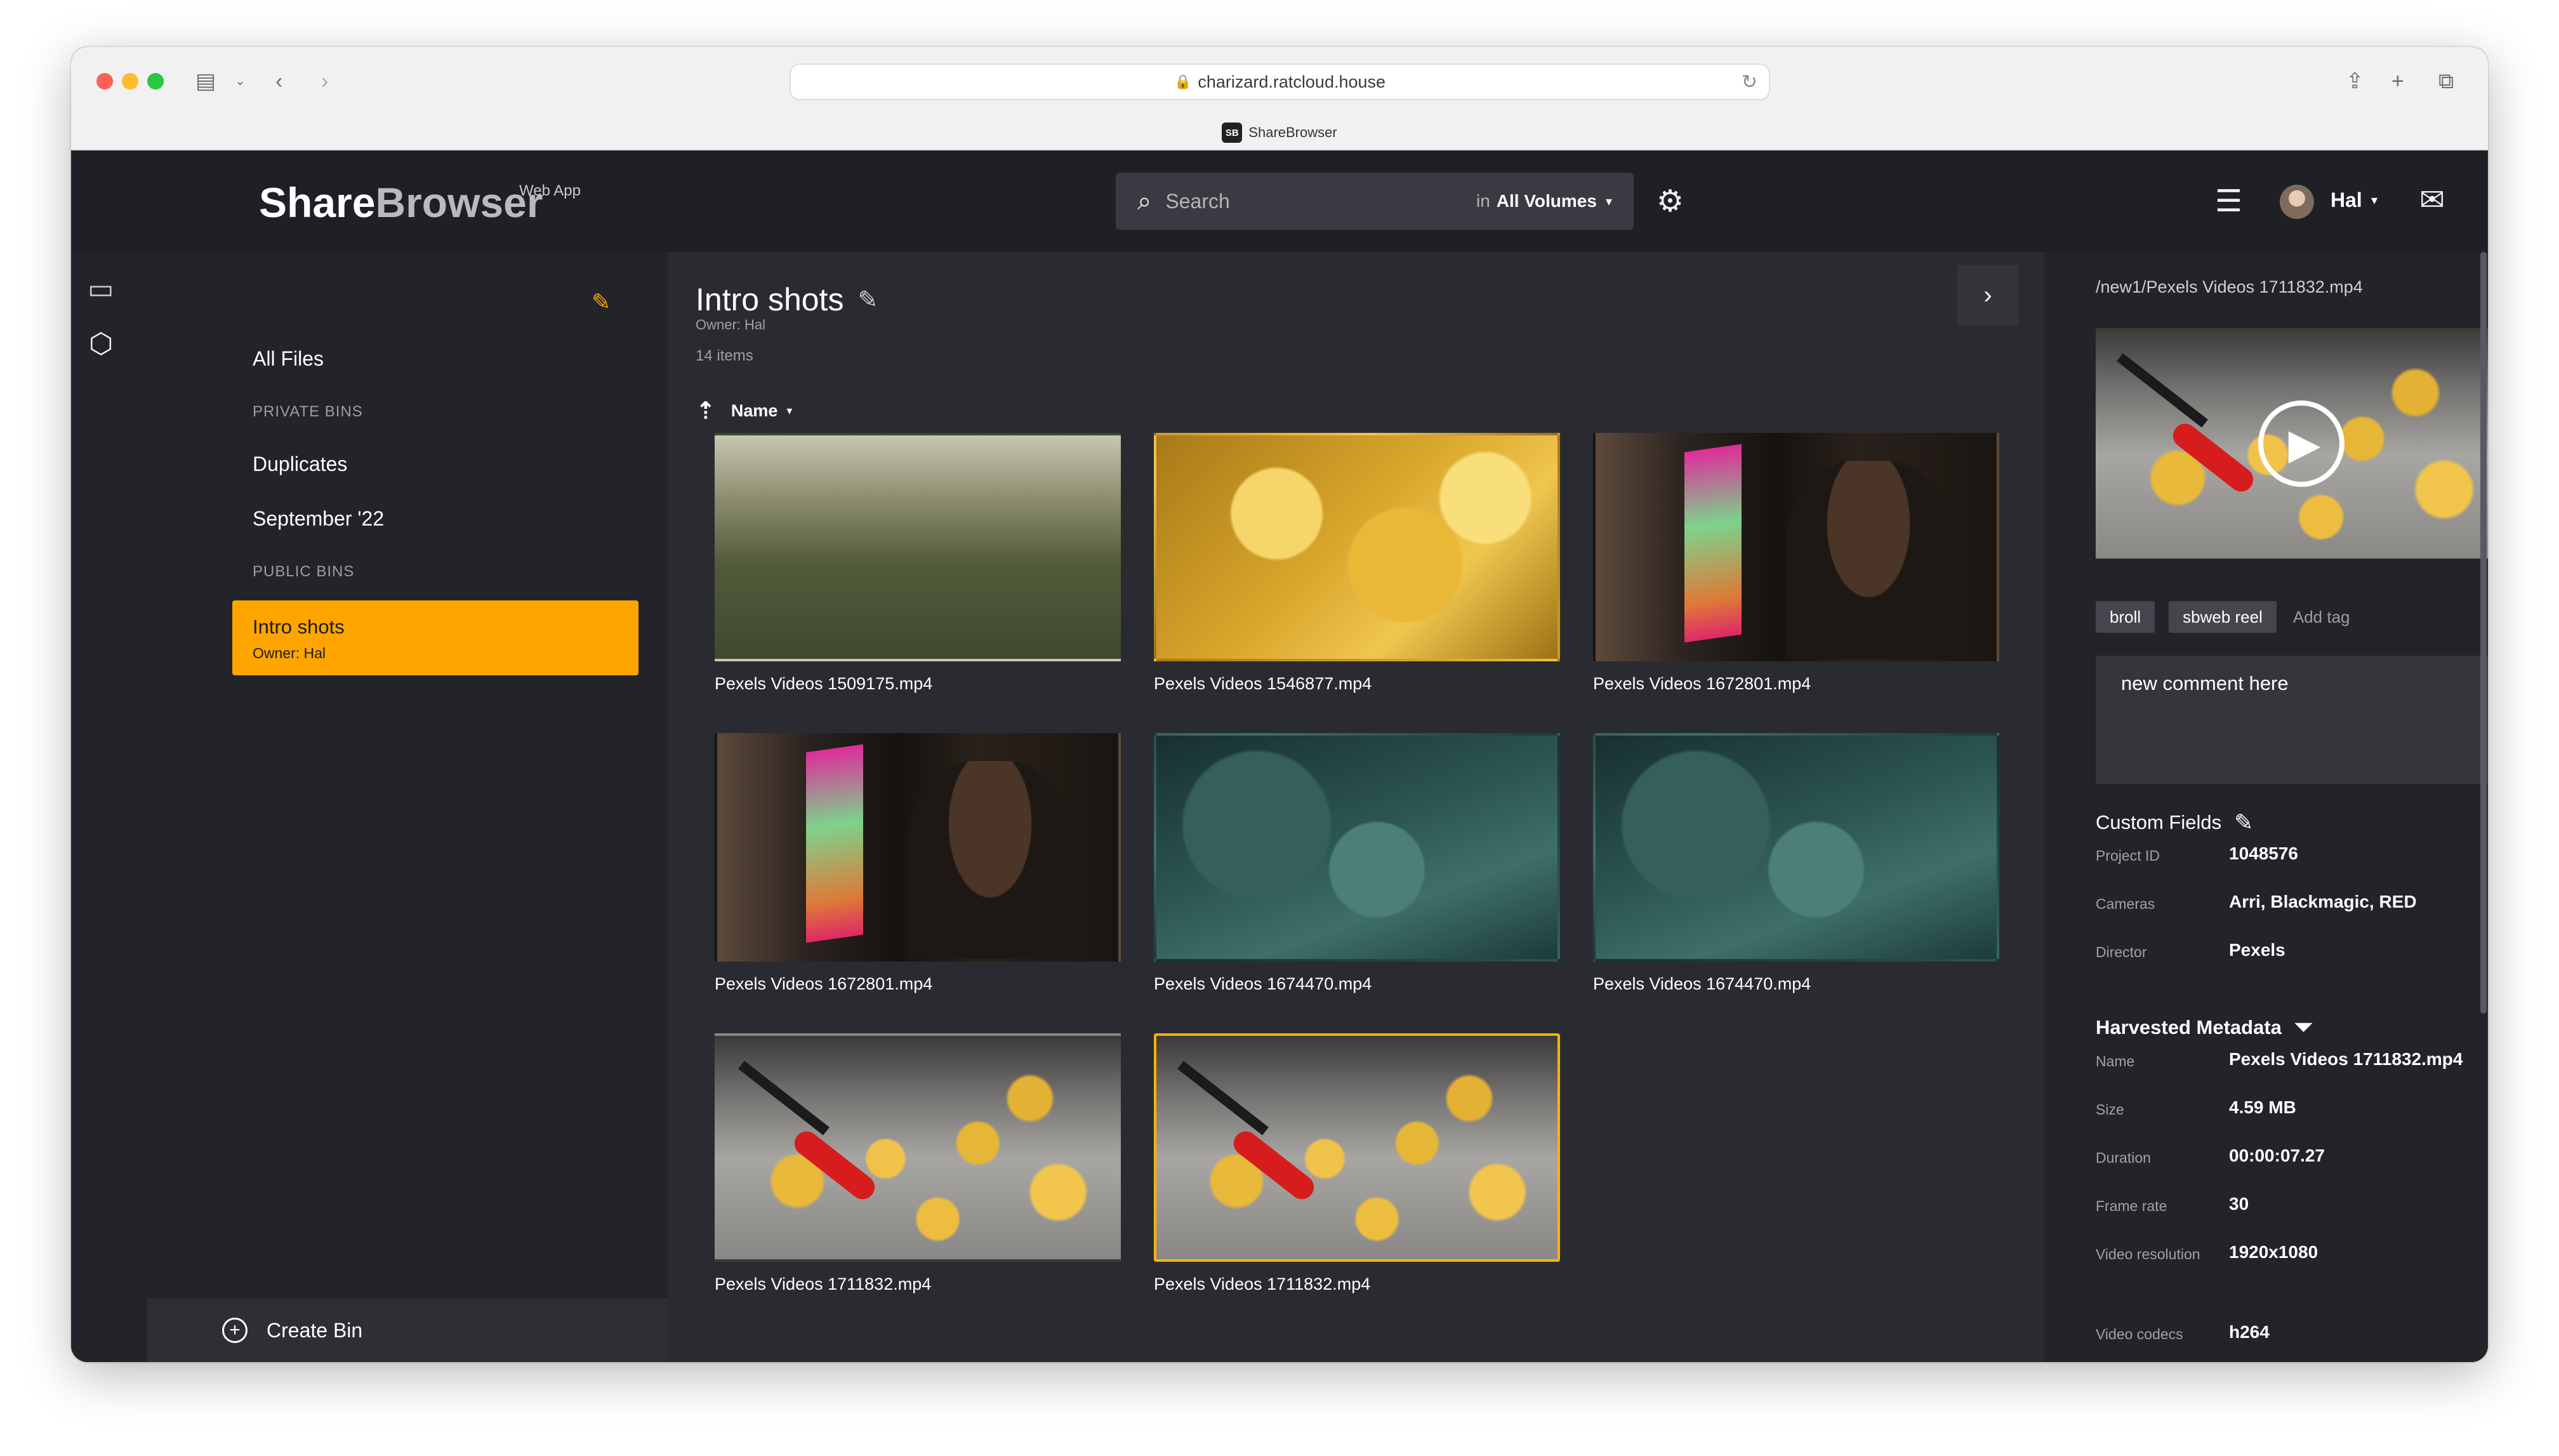 The height and width of the screenshot is (1456, 2559). Describe the element at coordinates (2249, 1332) in the screenshot. I see `meta-value: h264` at that location.